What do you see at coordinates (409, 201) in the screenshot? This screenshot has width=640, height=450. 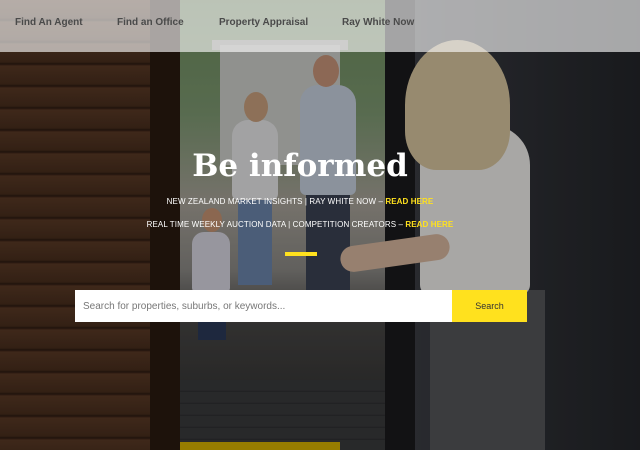 I see `market-insights-read-here-link: READ HERE` at bounding box center [409, 201].